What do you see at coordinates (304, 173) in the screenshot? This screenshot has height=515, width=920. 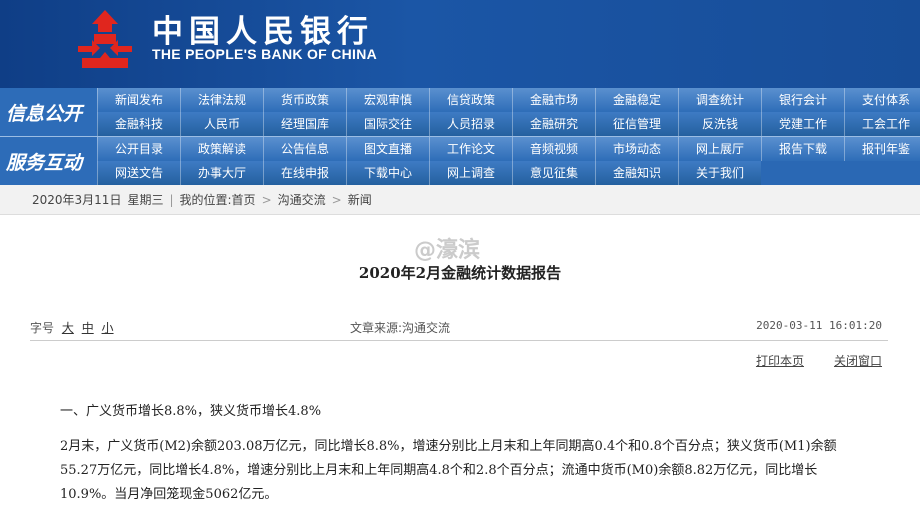 I see `nav-item: 在线申报` at bounding box center [304, 173].